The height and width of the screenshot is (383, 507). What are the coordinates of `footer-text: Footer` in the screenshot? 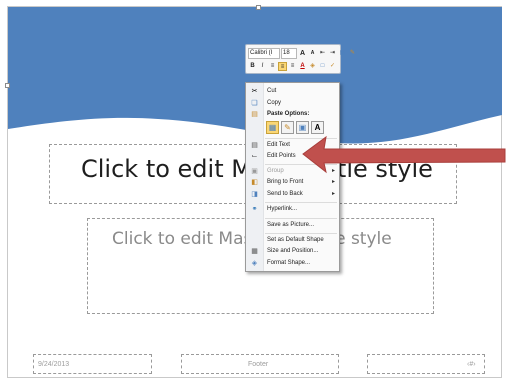 It's located at (258, 364).